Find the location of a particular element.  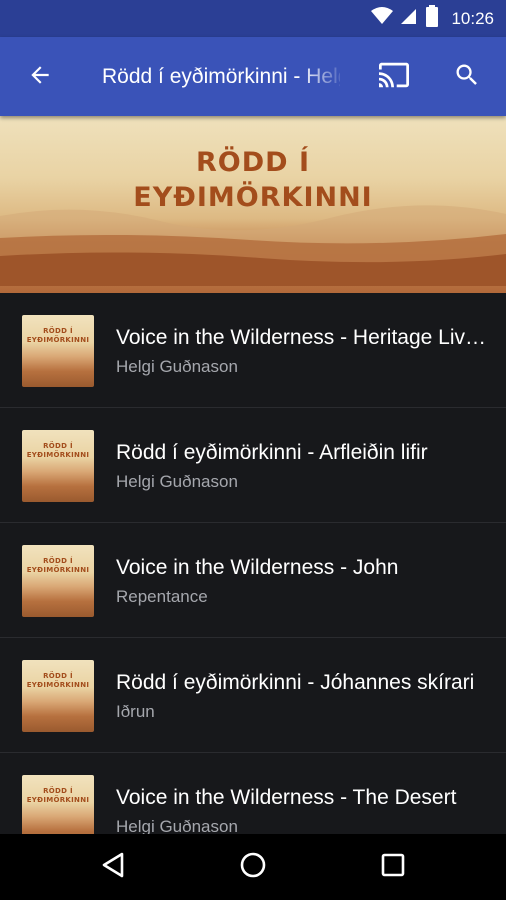

search-button is located at coordinates (467, 77).